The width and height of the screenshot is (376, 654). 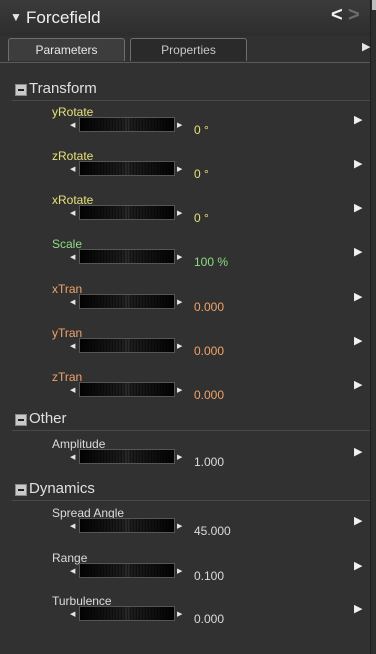 What do you see at coordinates (211, 214) in the screenshot?
I see `param-xrotate: xRotate ◀ ▶ 0 ° ▶` at bounding box center [211, 214].